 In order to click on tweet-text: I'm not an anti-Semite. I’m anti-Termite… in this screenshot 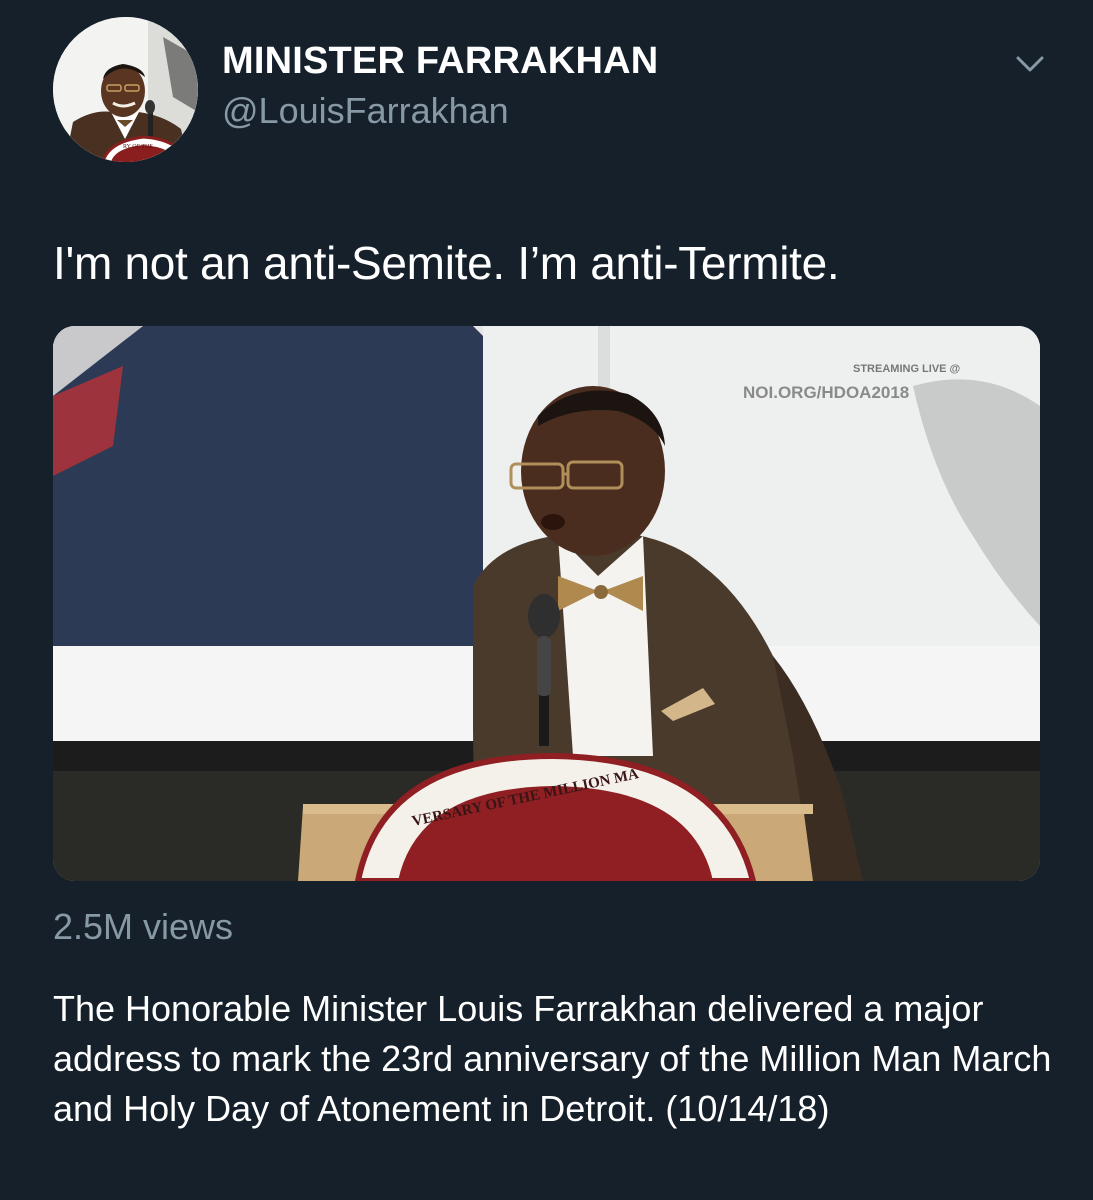, I will do `click(446, 263)`.